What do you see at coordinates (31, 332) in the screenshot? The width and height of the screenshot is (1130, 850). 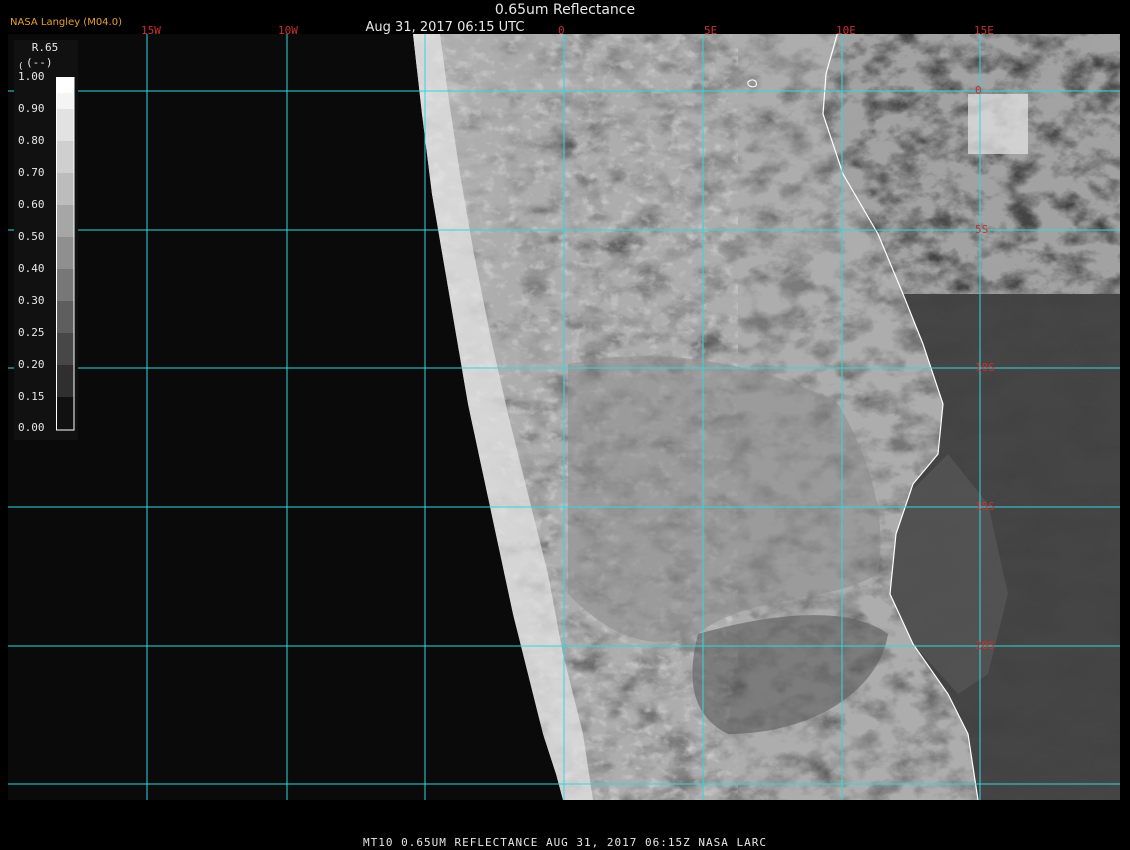 I see `colorbar-tick: 0.25` at bounding box center [31, 332].